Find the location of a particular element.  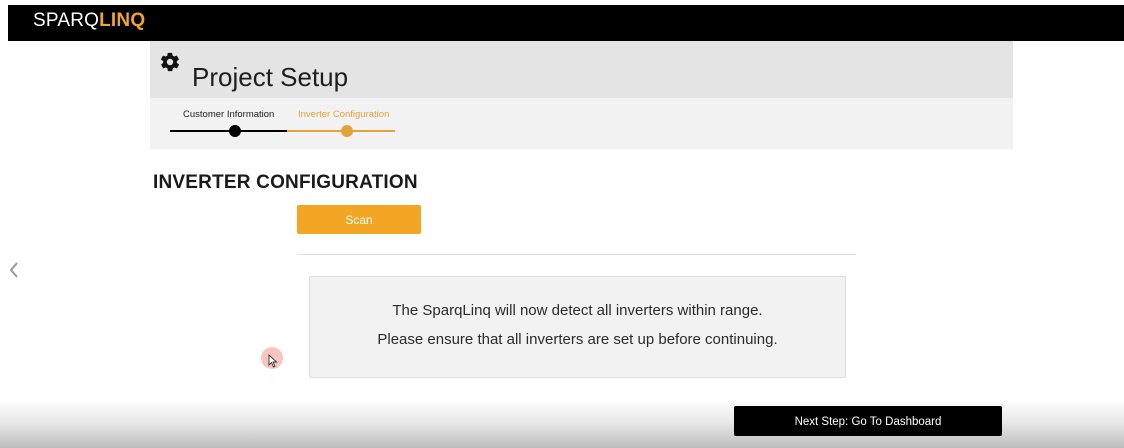

top-bar: SPARQLINQ is located at coordinates (566, 23).